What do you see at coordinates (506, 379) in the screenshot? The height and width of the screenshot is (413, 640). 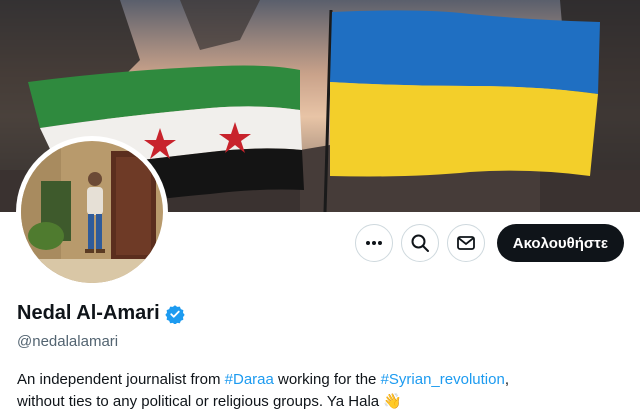 I see `bio-text: ,` at bounding box center [506, 379].